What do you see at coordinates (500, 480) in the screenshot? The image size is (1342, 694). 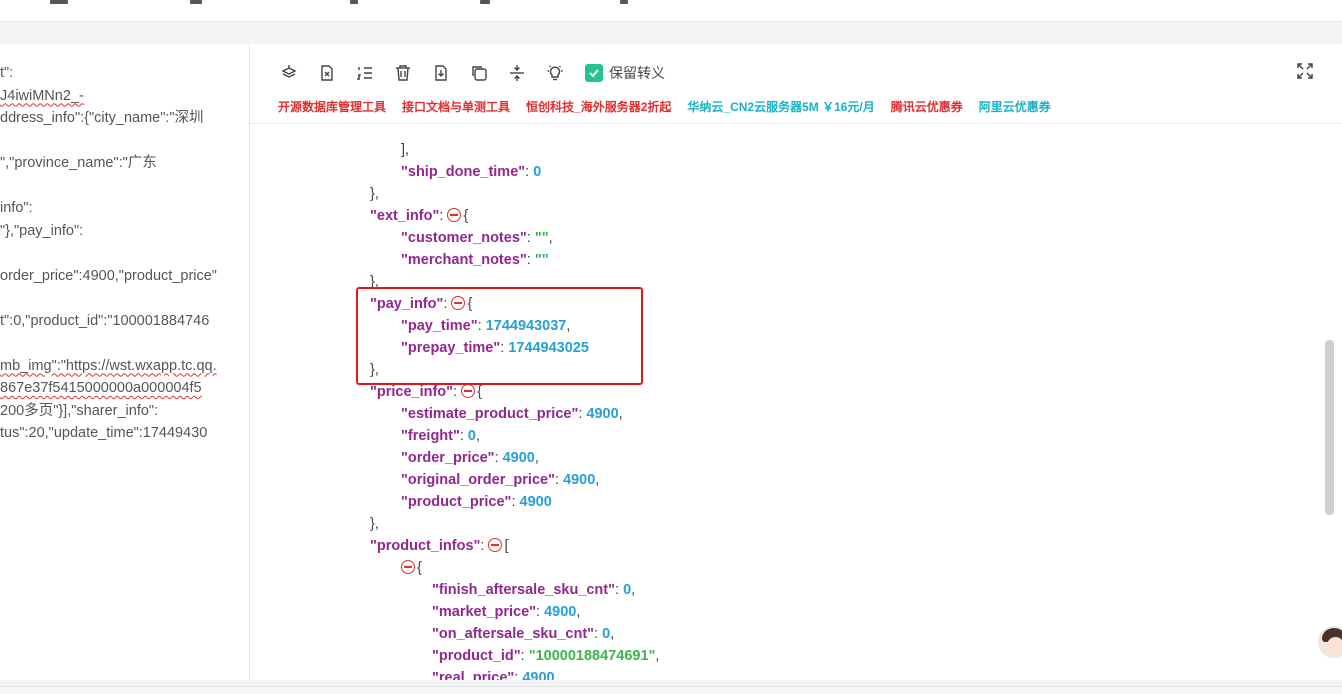 I see `json-line: "original_order_price": 4900,` at bounding box center [500, 480].